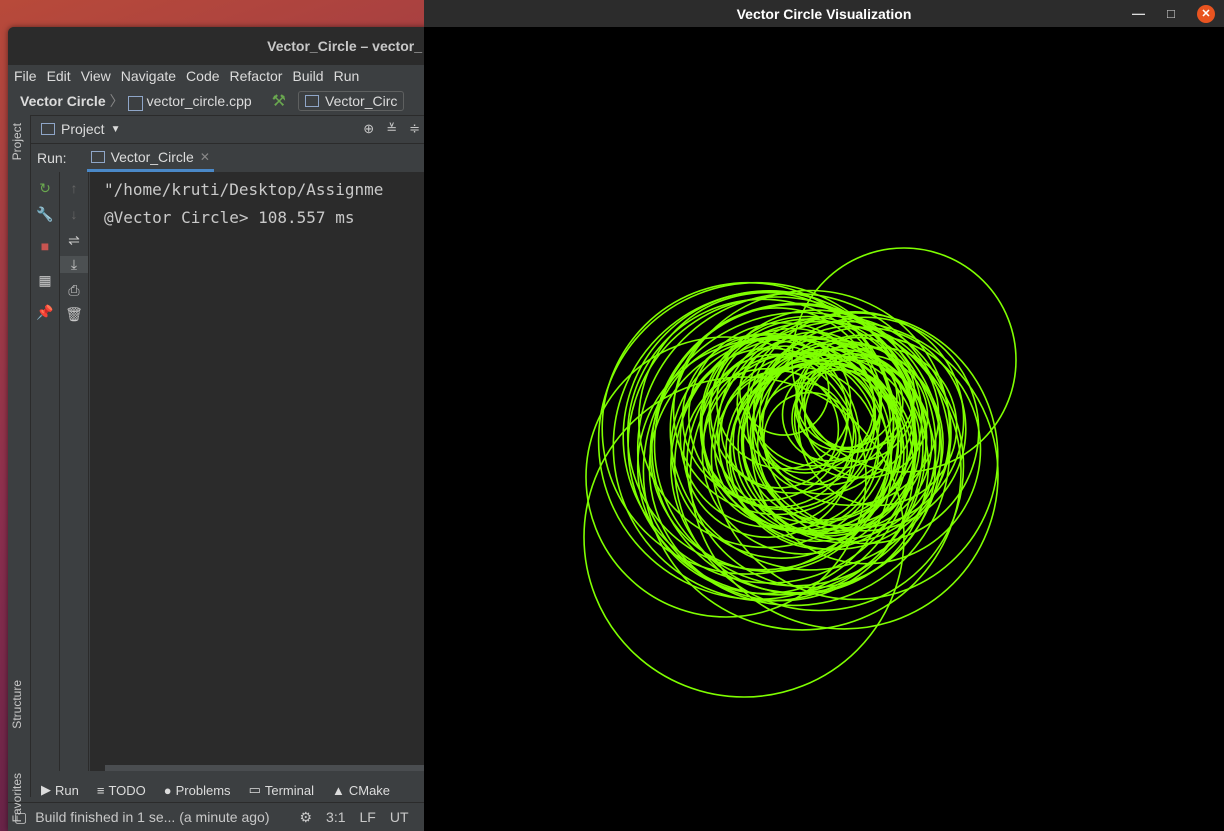 Image resolution: width=1224 pixels, height=831 pixels. I want to click on run-tab: Vector_Circle ✕, so click(150, 158).